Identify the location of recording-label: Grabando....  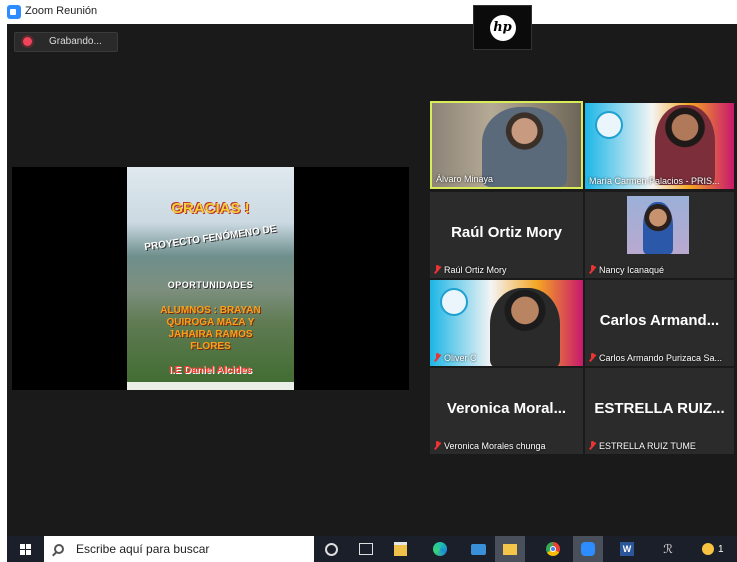
(75, 41).